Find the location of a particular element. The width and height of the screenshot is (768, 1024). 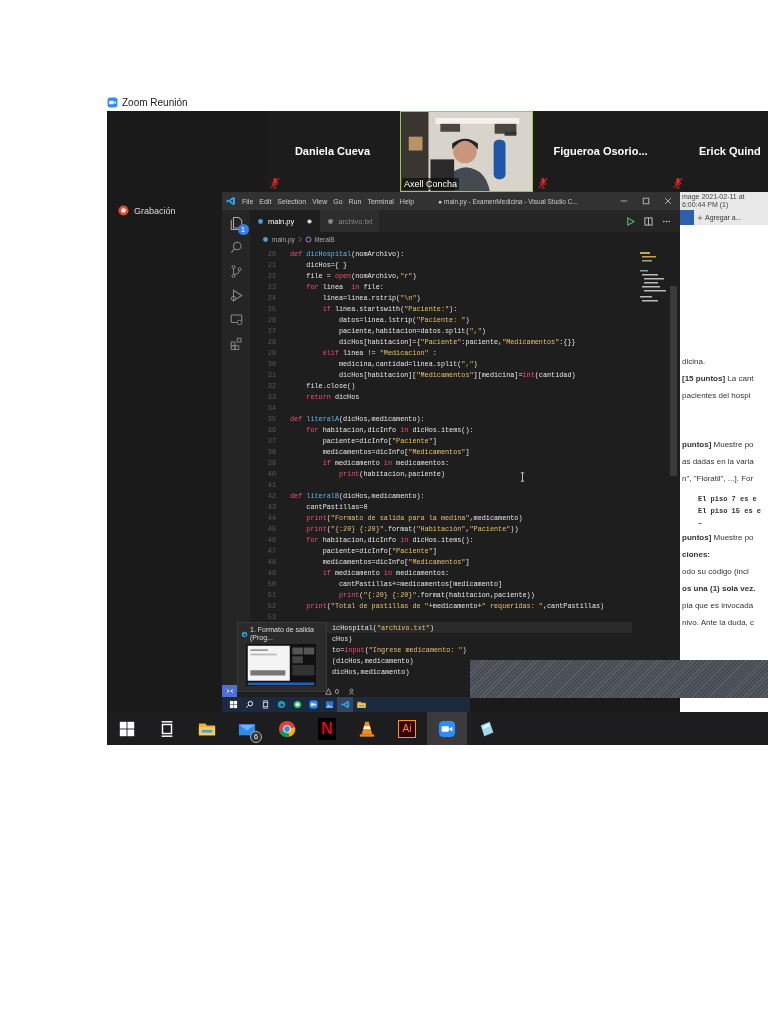

netflix-app-button: N is located at coordinates (327, 728).